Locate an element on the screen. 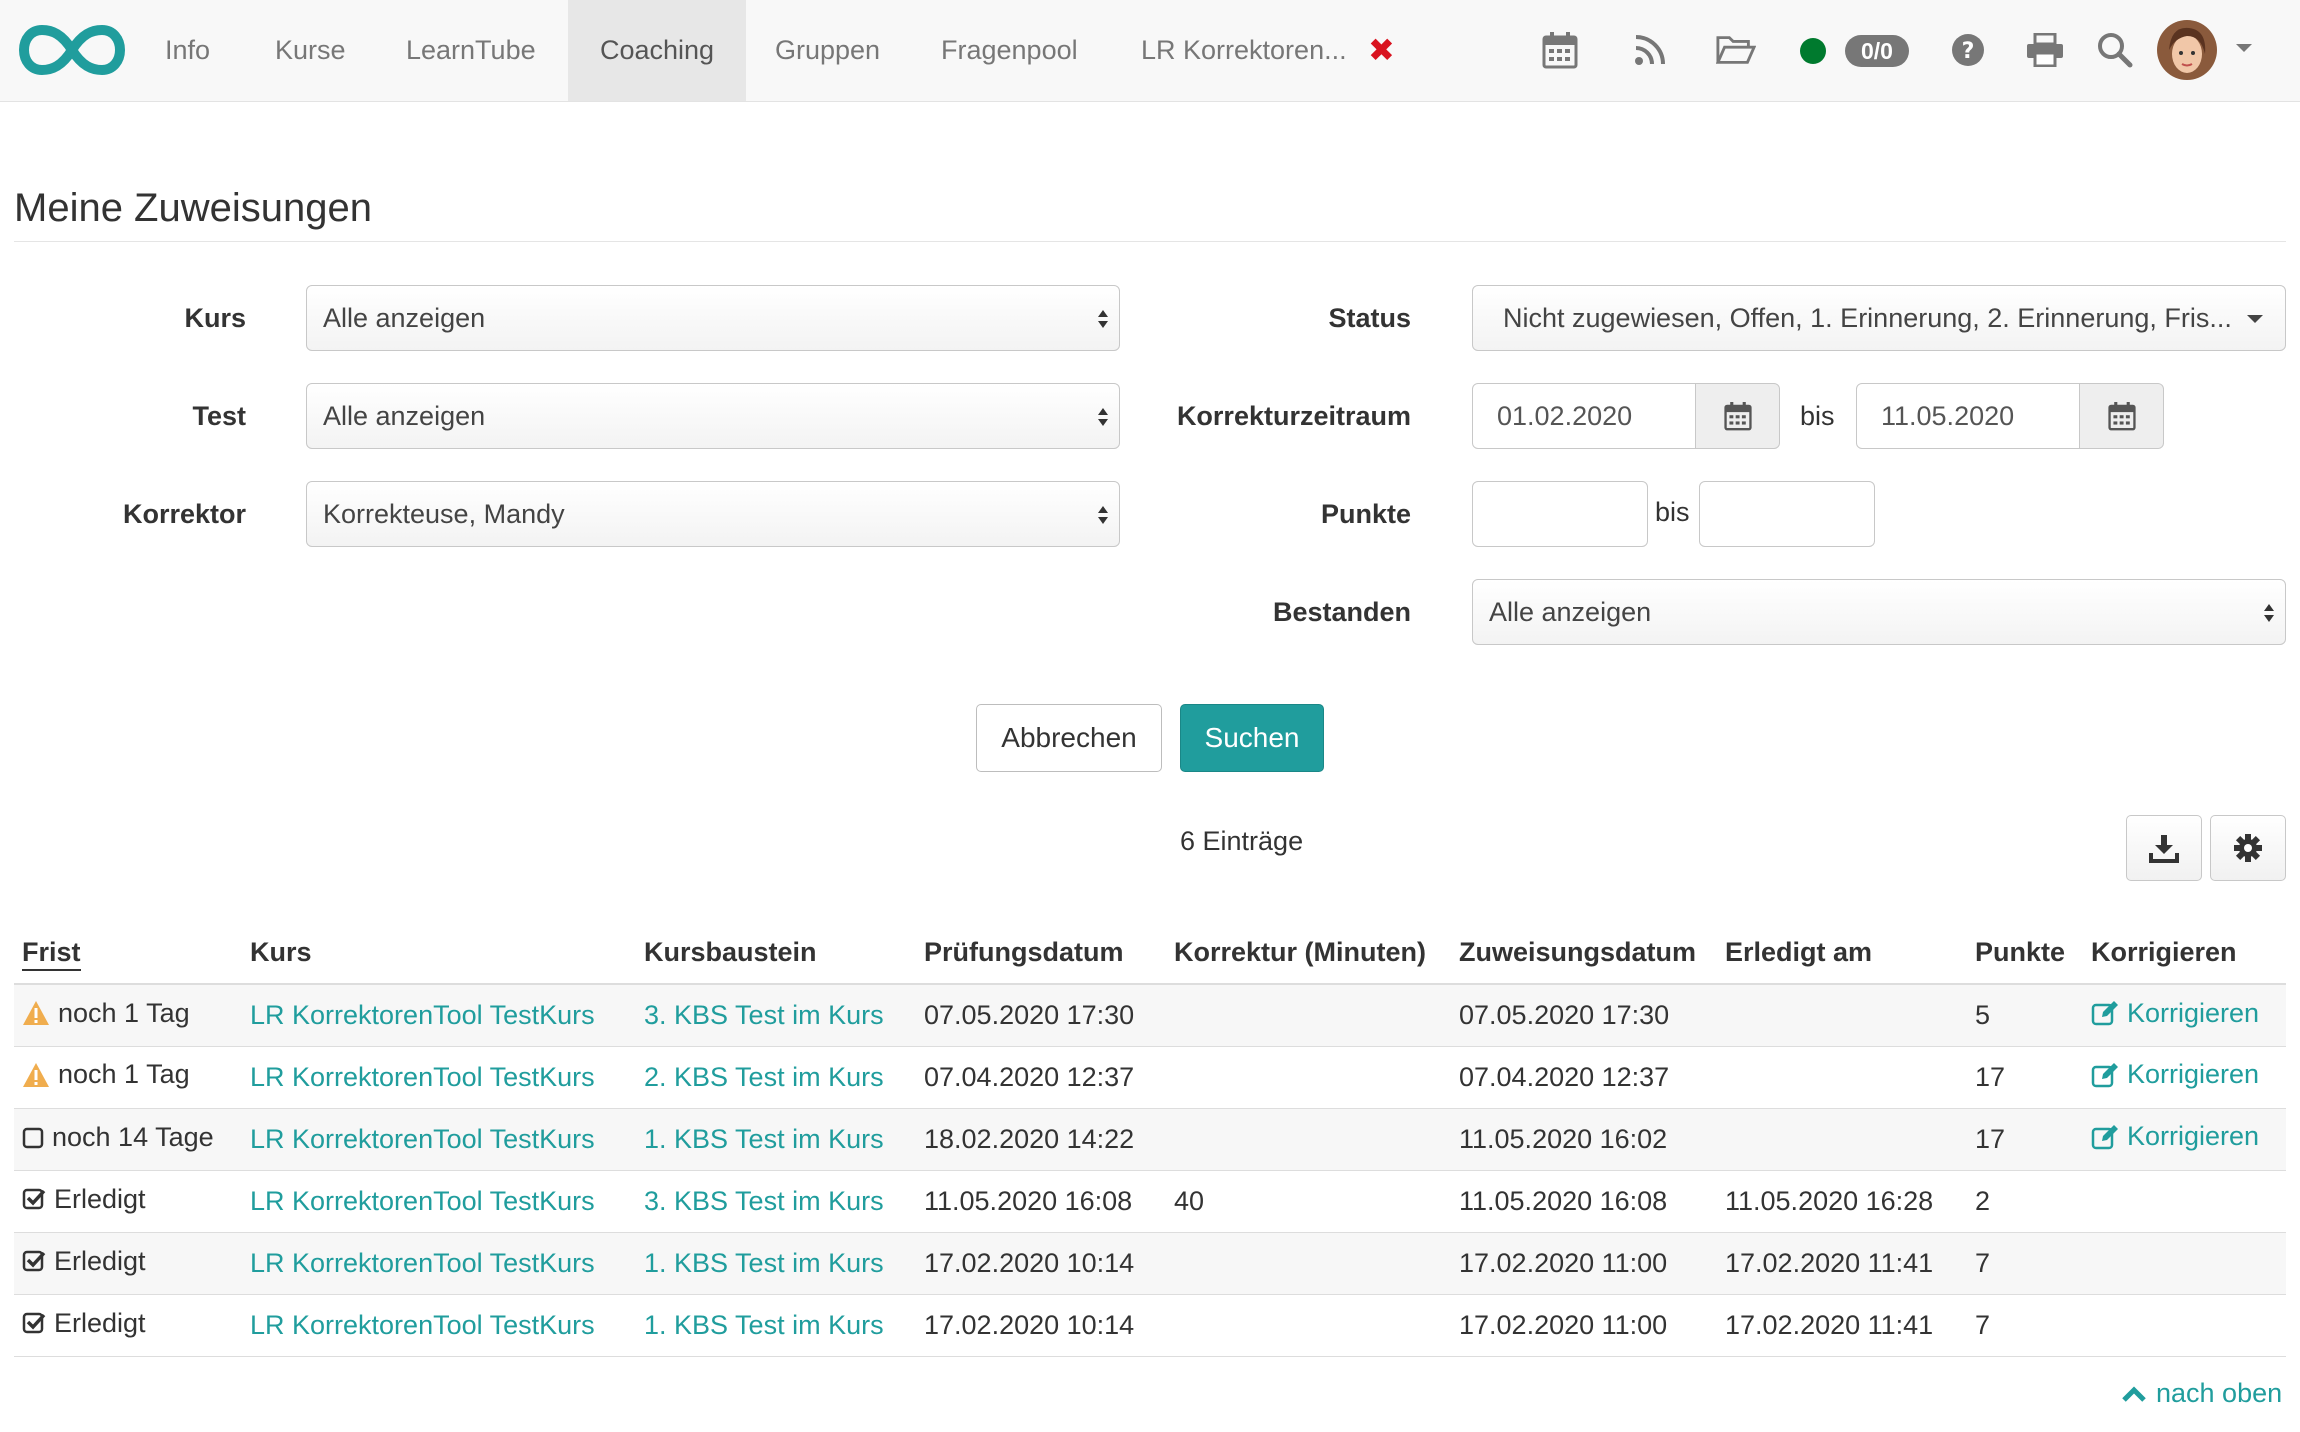  rss-icon is located at coordinates (1650, 50).